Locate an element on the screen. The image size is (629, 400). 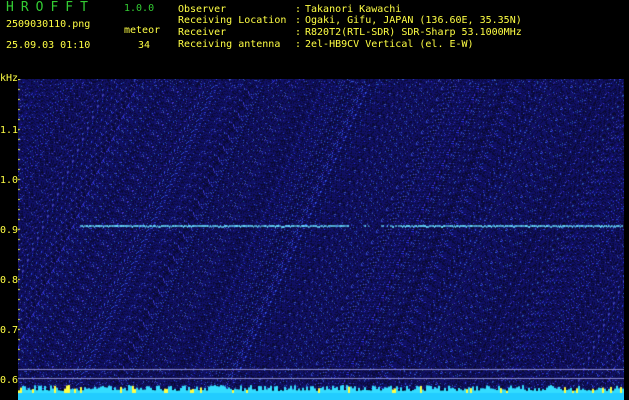
observer-label: Observer is located at coordinates (202, 9).